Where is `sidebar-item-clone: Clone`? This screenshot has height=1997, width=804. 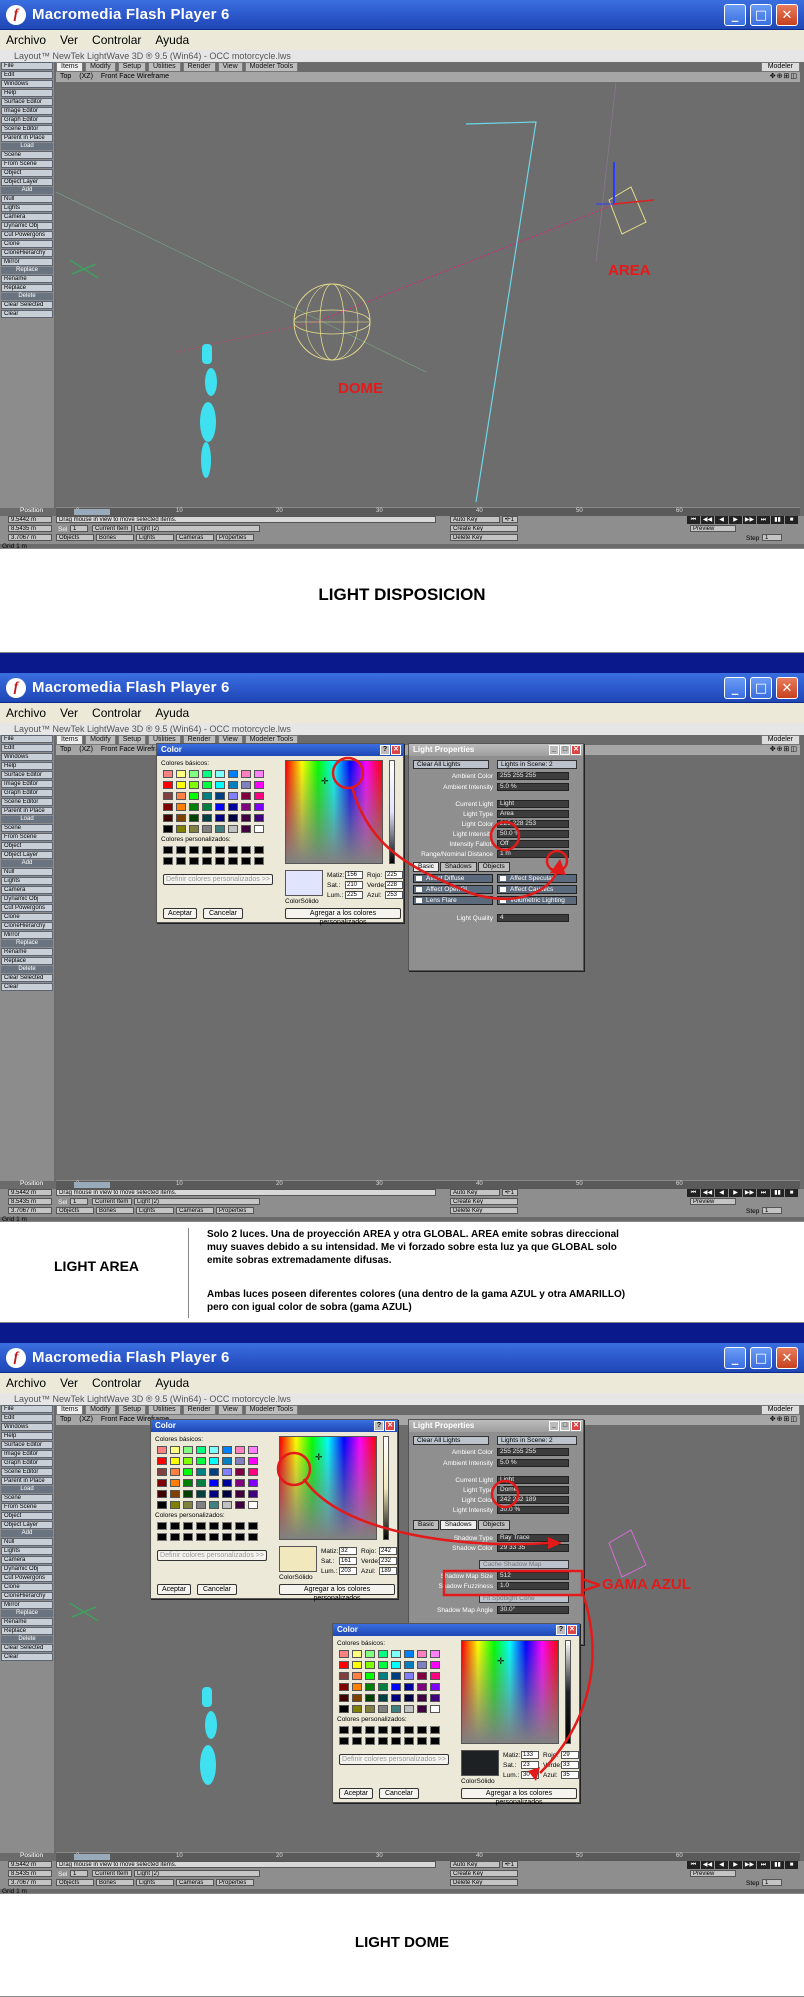
sidebar-item-clone: Clone is located at coordinates (27, 244).